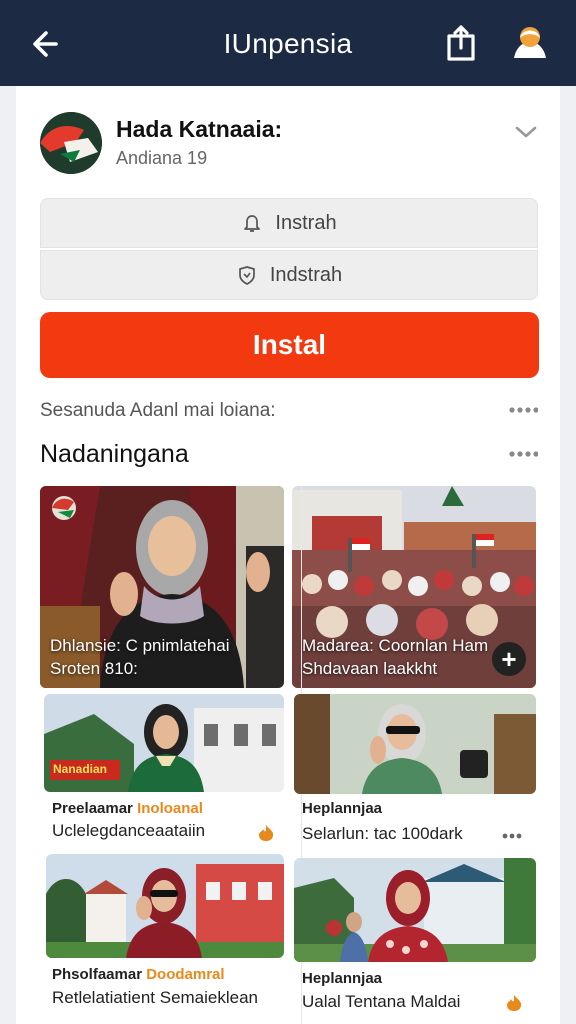 The height and width of the screenshot is (1024, 576). I want to click on option-indstrah: Indstrah, so click(289, 275).